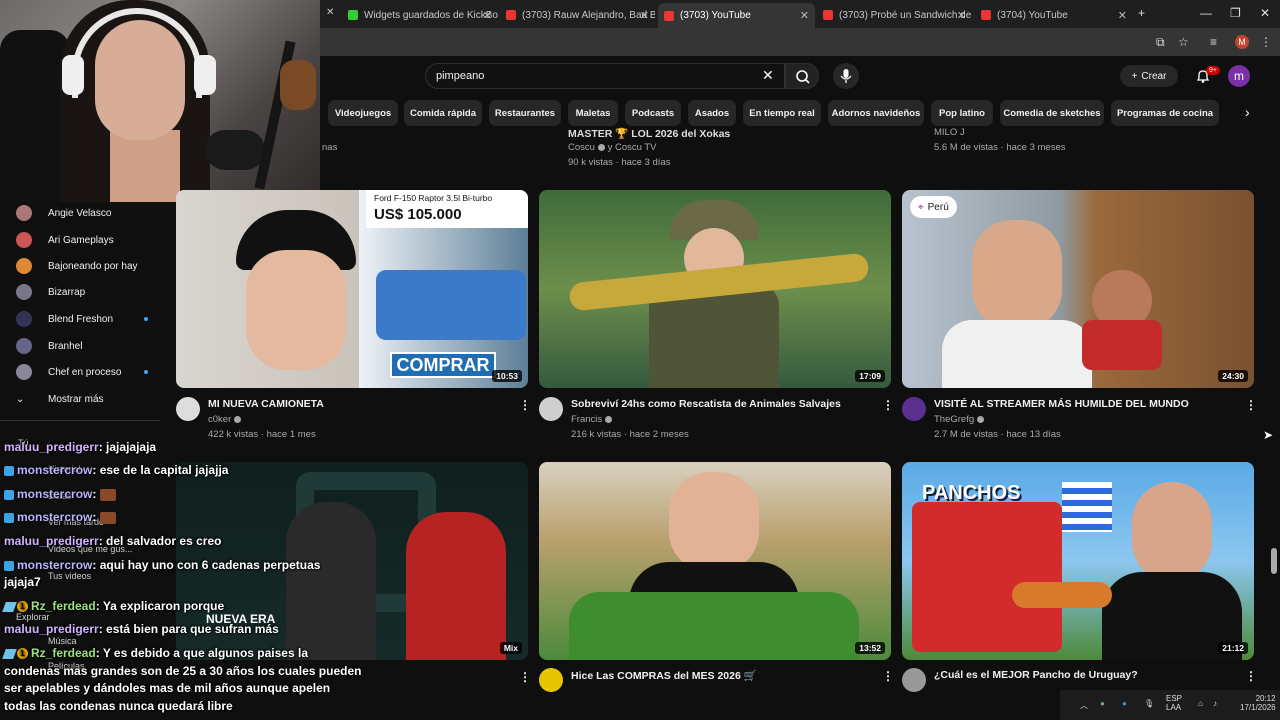  What do you see at coordinates (225, 419) in the screenshot?
I see `channel-name: c0ker` at bounding box center [225, 419].